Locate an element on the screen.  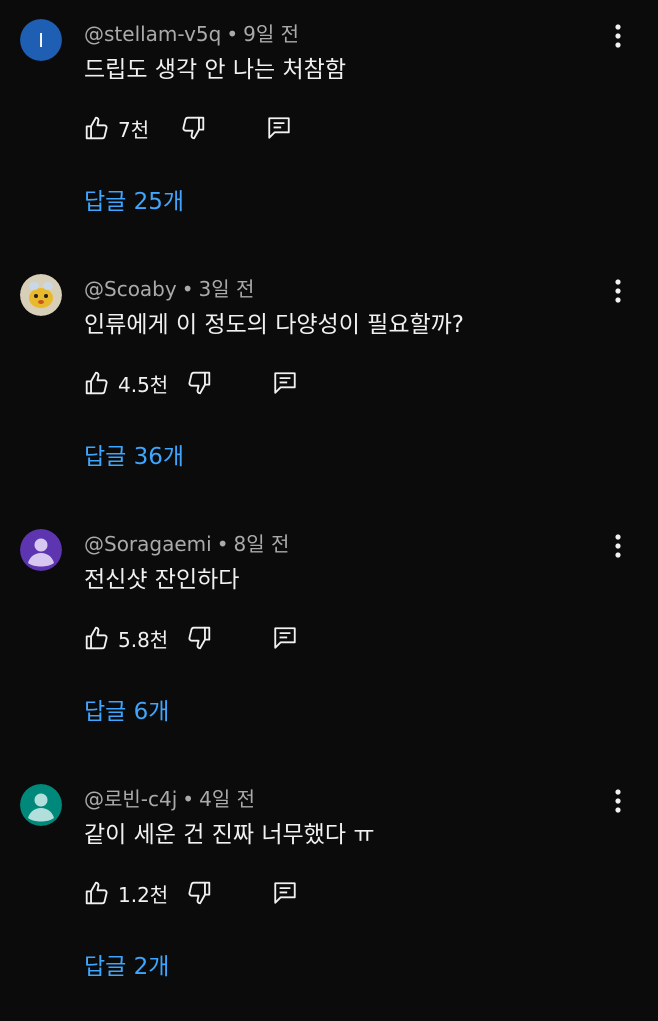
comment-meta: @Scoaby • 3일 전 is located at coordinates (169, 289).